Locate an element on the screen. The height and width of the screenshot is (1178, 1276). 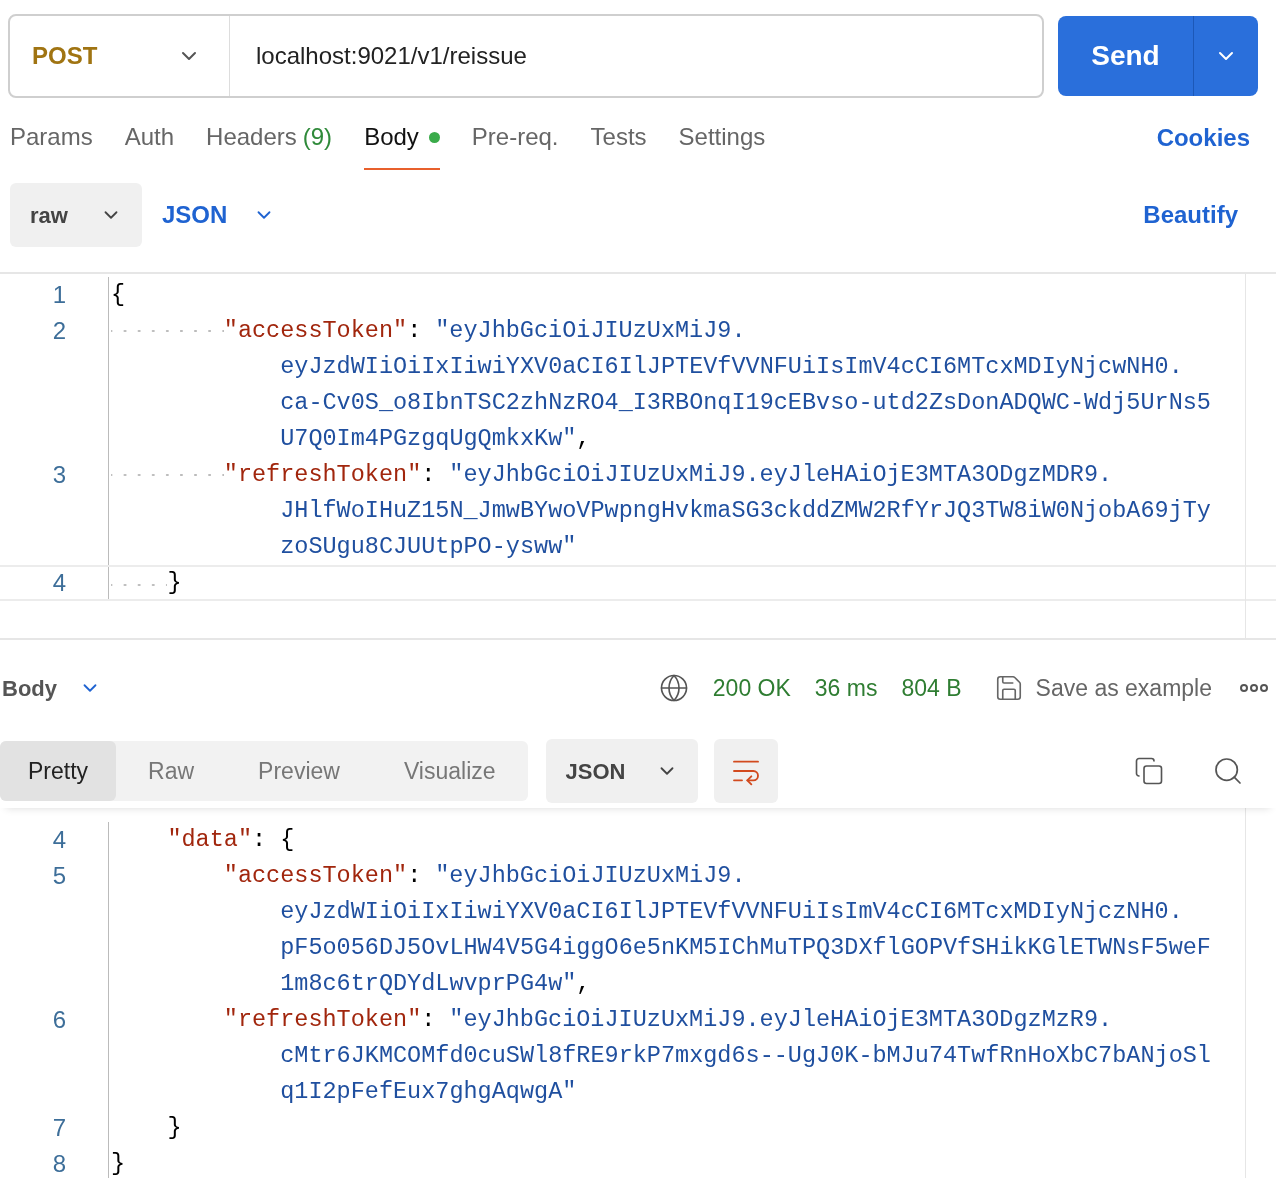
view-tab: Raw is located at coordinates (171, 771).